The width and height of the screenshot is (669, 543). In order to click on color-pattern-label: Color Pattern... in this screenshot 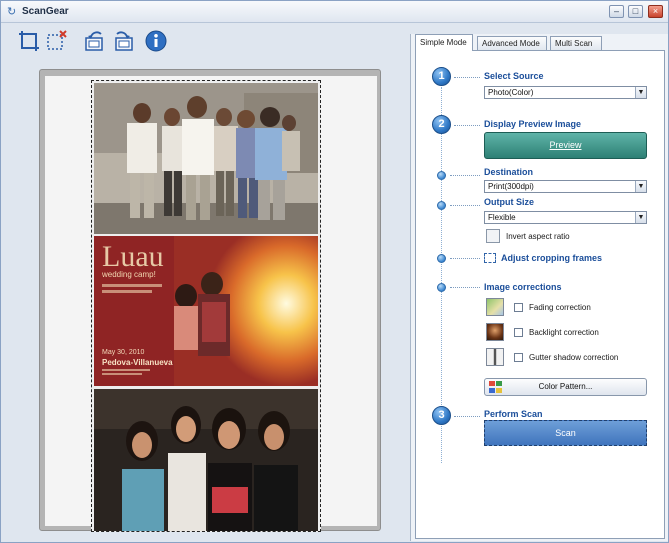, I will do `click(565, 386)`.